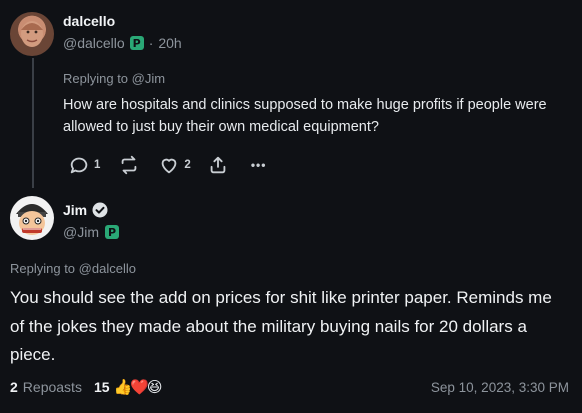 The height and width of the screenshot is (413, 582). I want to click on share-button, so click(218, 165).